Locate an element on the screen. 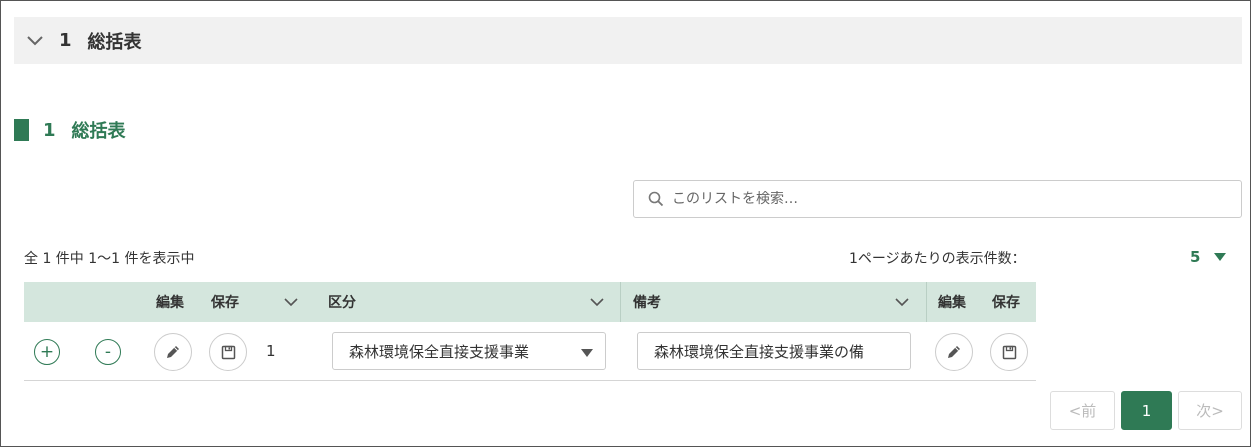  page-1-button: 1 is located at coordinates (1146, 410).